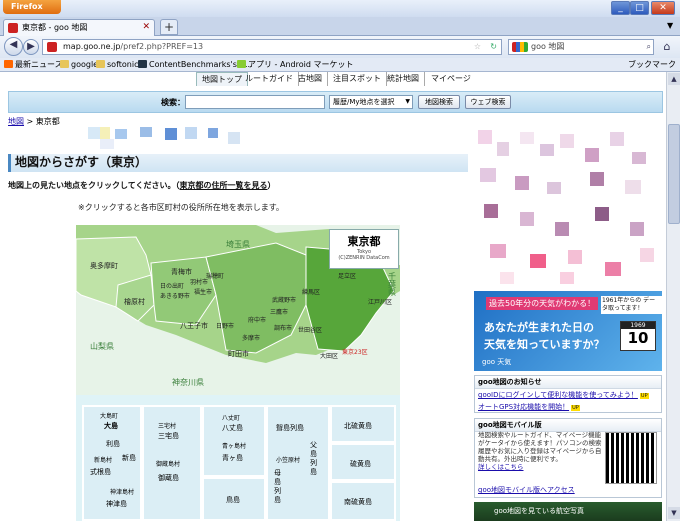 The image size is (680, 521). Describe the element at coordinates (652, 64) in the screenshot. I see `bookmarks-menu: ブックマーク` at that location.